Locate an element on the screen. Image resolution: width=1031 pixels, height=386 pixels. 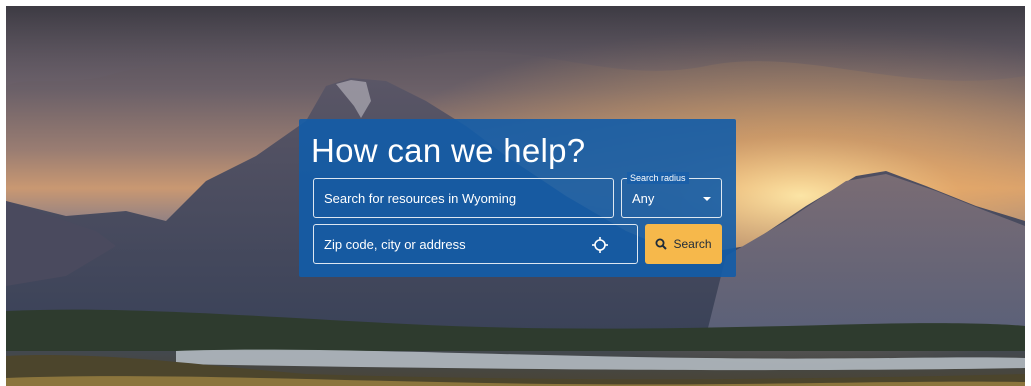
location-input is located at coordinates (475, 244).